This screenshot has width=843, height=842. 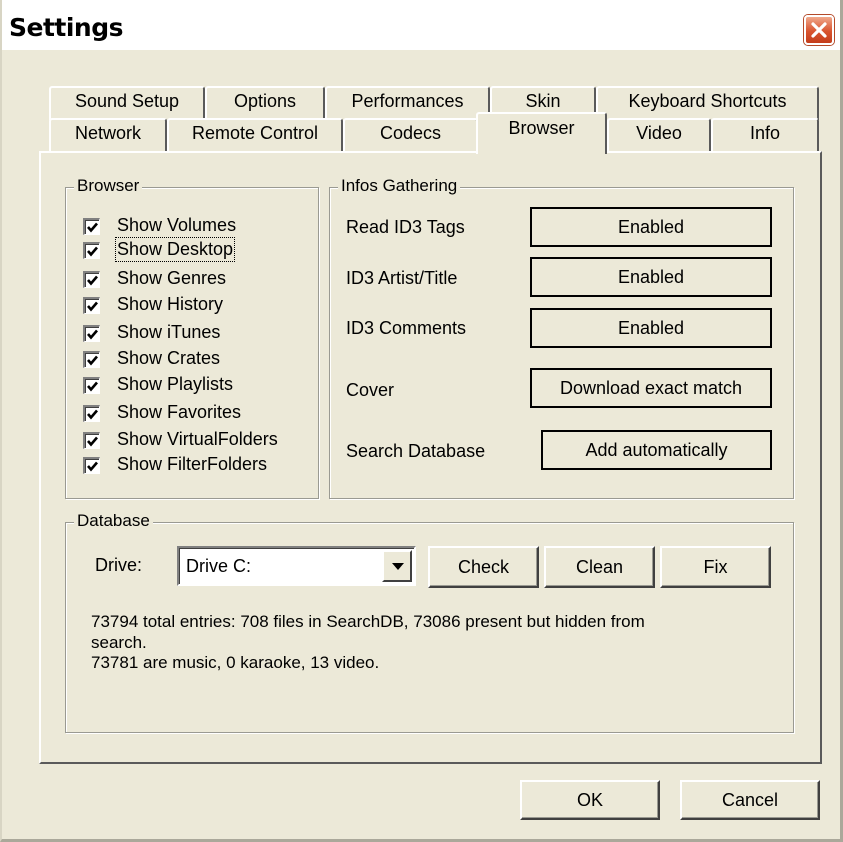 I want to click on tab-label: Remote Control, so click(x=255, y=133).